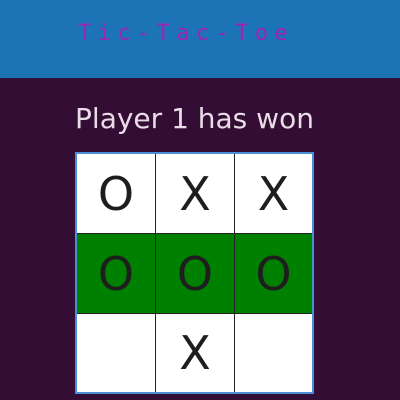  Describe the element at coordinates (116, 193) in the screenshot. I see `board-cell-1: O` at that location.